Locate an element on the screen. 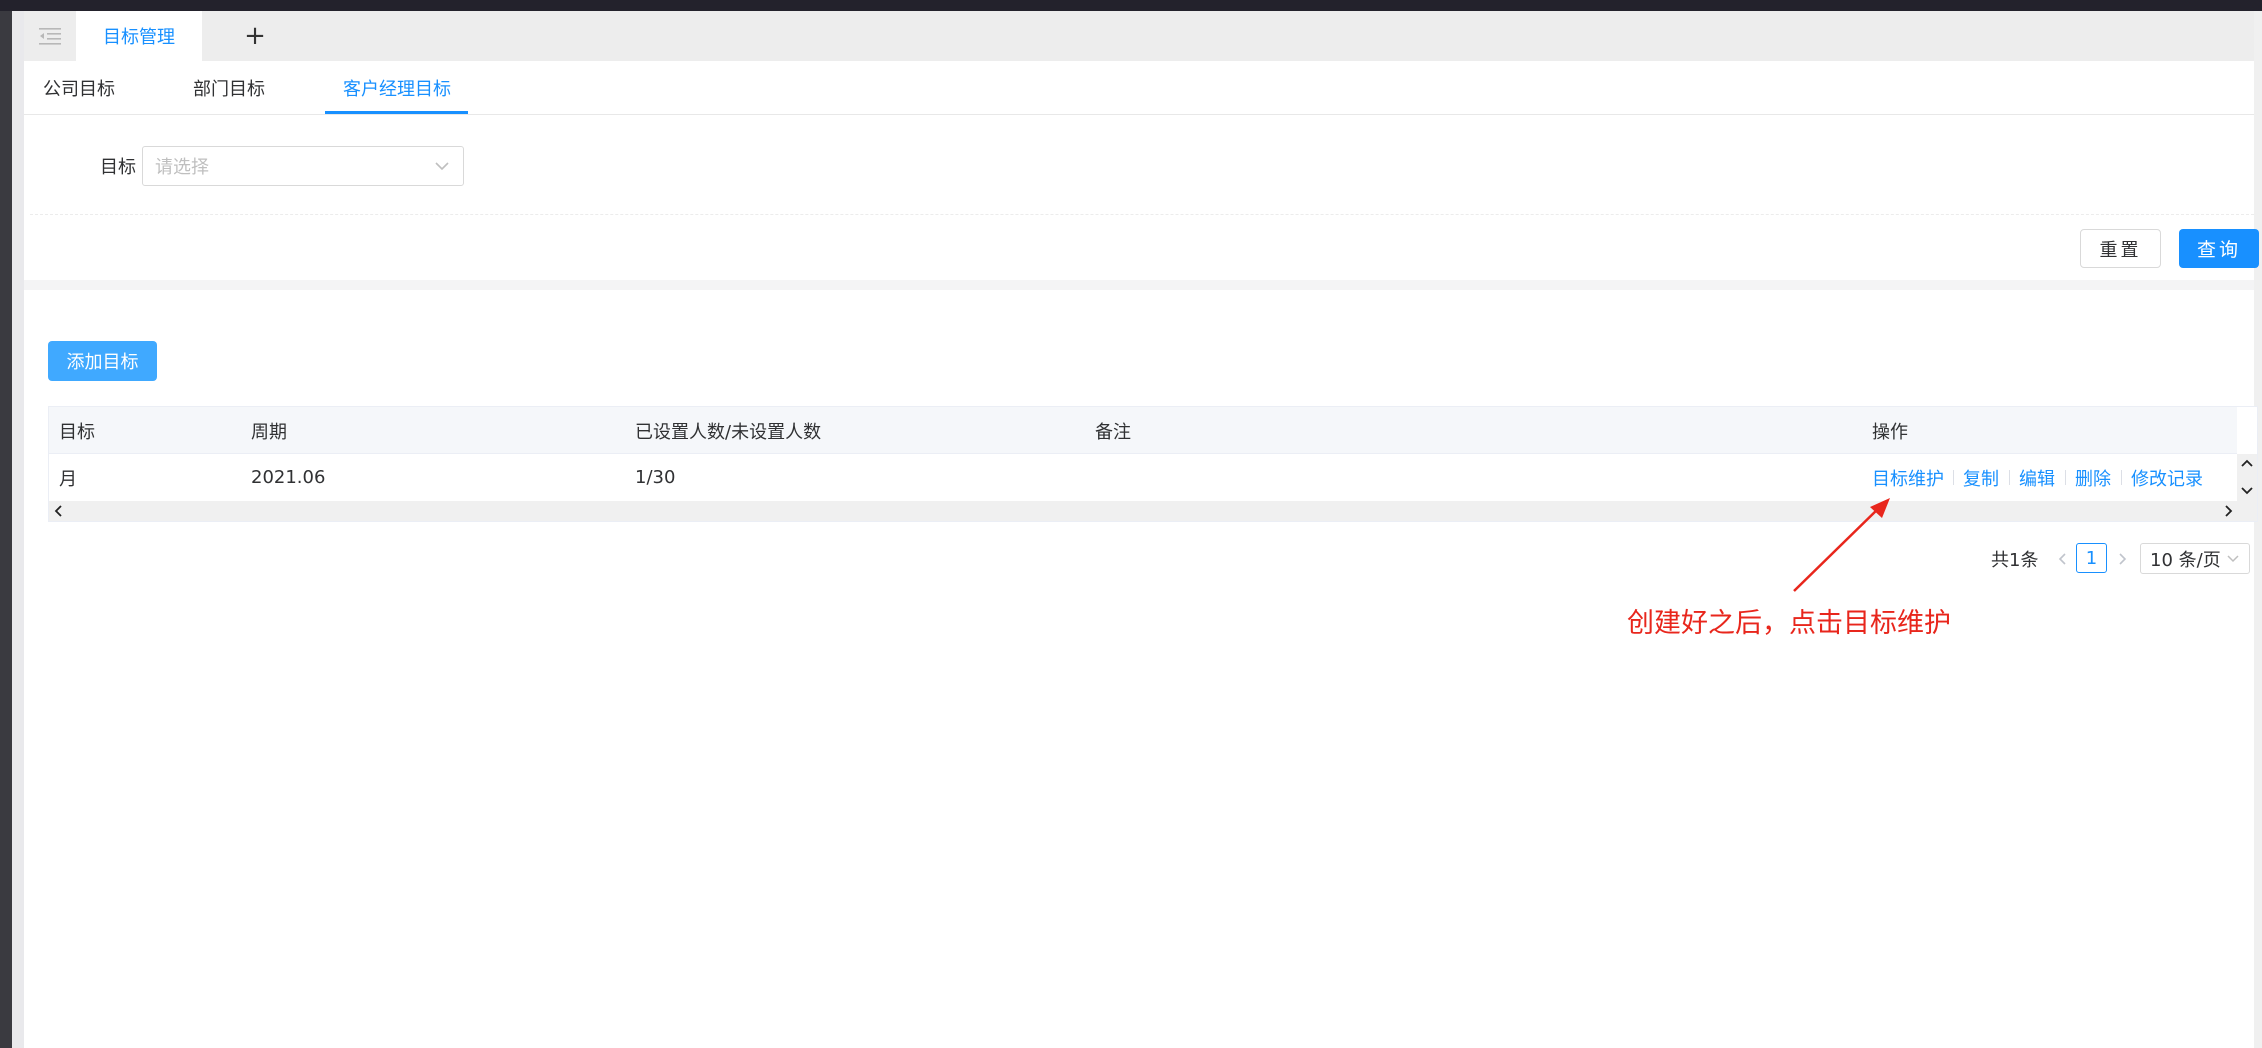  active-subtab-indicator is located at coordinates (396, 112).